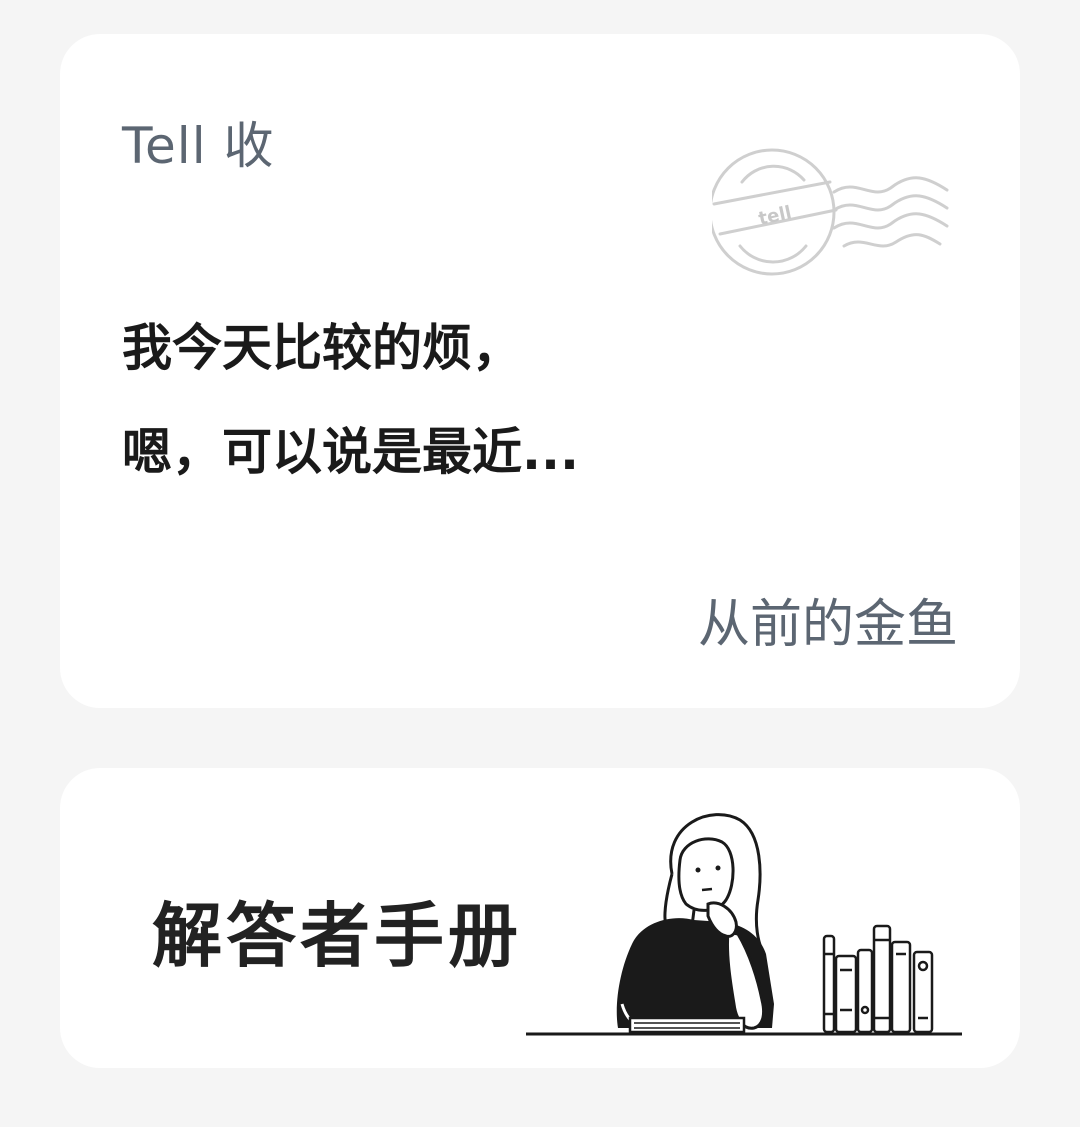 This screenshot has width=1080, height=1127. Describe the element at coordinates (337, 936) in the screenshot. I see `handbook-title: 解答者手册` at that location.